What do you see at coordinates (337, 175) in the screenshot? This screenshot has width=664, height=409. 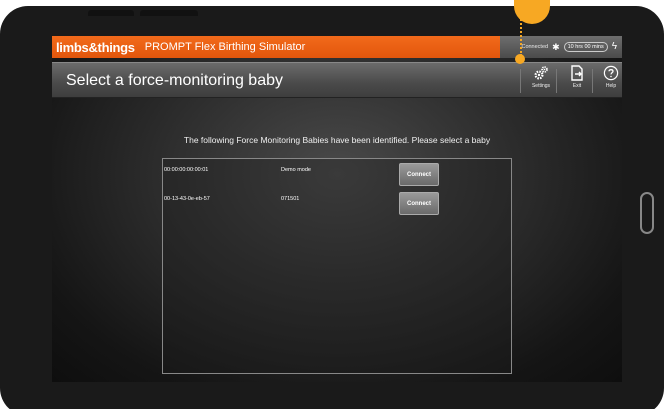 I see `device-row: 00:00:00:00:00:01 Demo mode Connect` at bounding box center [337, 175].